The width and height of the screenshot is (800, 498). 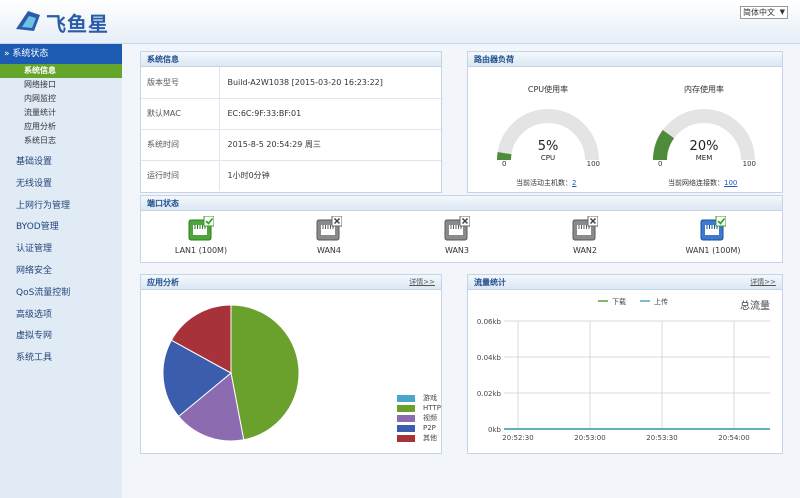 I want to click on mem-min: 0, so click(x=660, y=164).